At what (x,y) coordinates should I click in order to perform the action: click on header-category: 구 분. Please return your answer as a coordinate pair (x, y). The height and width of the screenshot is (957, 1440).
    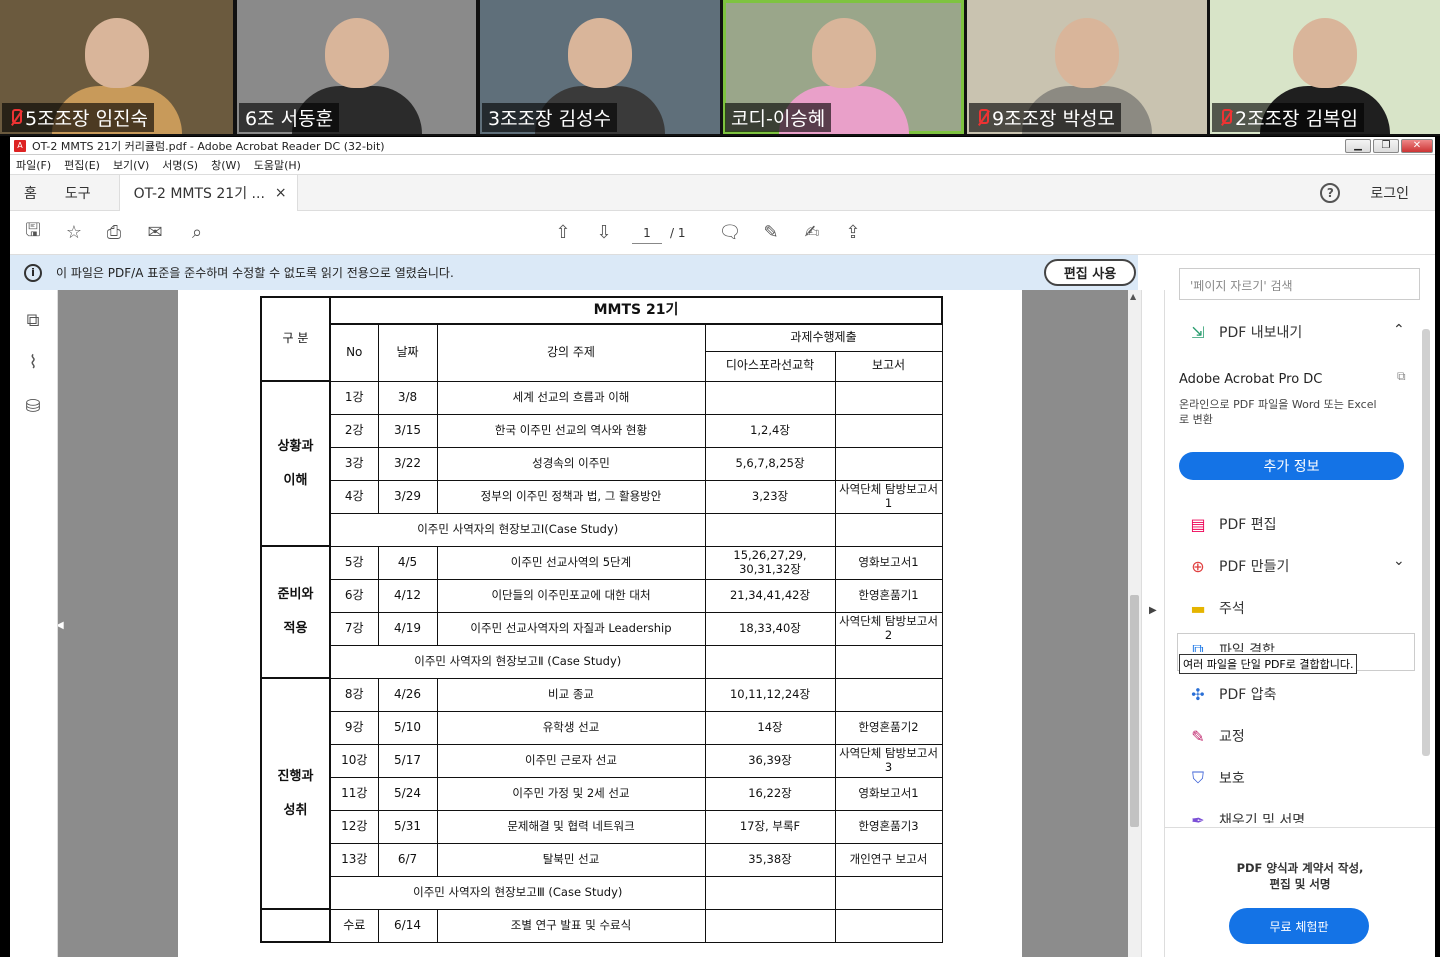
    Looking at the image, I should click on (295, 339).